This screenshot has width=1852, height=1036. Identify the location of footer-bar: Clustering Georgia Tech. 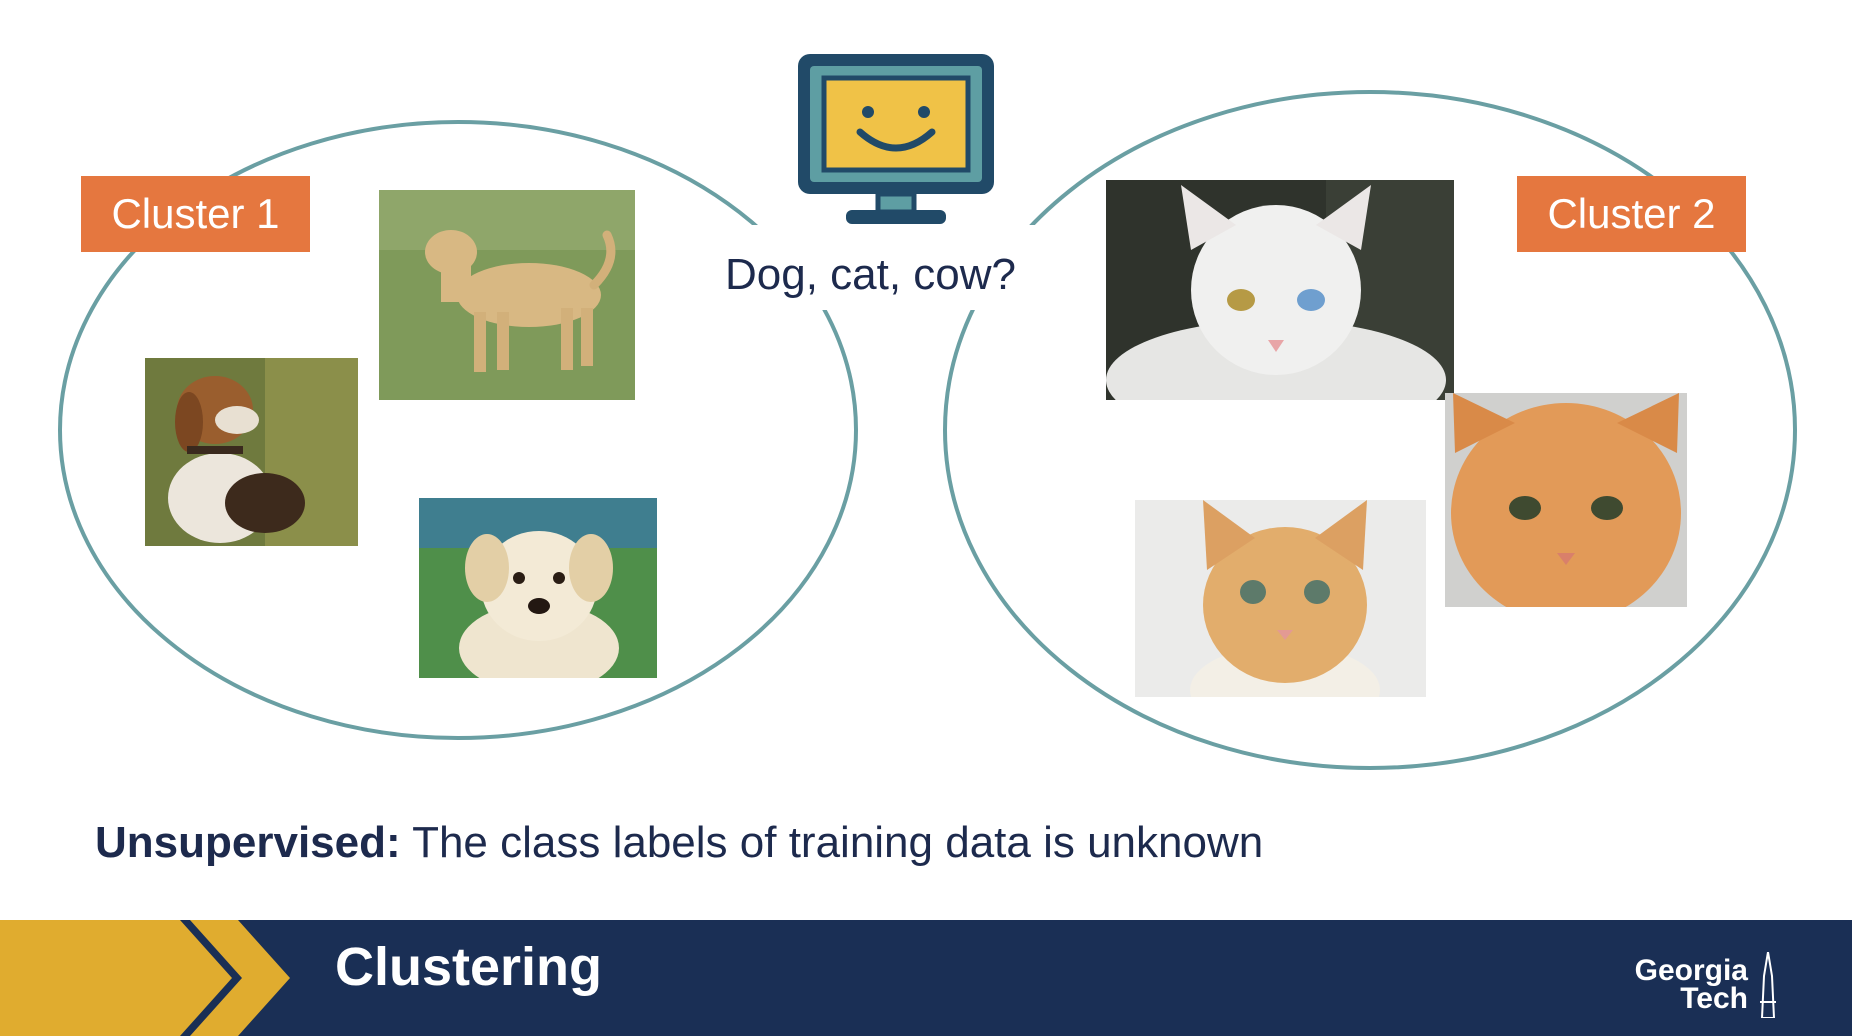
(926, 978).